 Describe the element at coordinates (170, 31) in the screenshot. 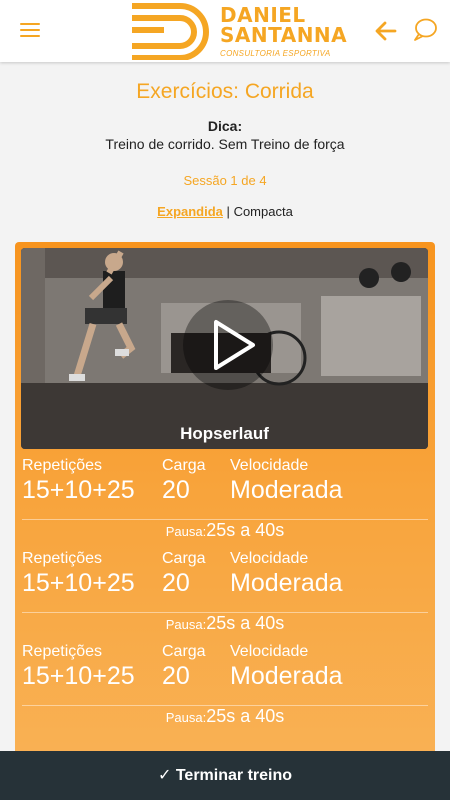

I see `logo-mark-icon` at that location.